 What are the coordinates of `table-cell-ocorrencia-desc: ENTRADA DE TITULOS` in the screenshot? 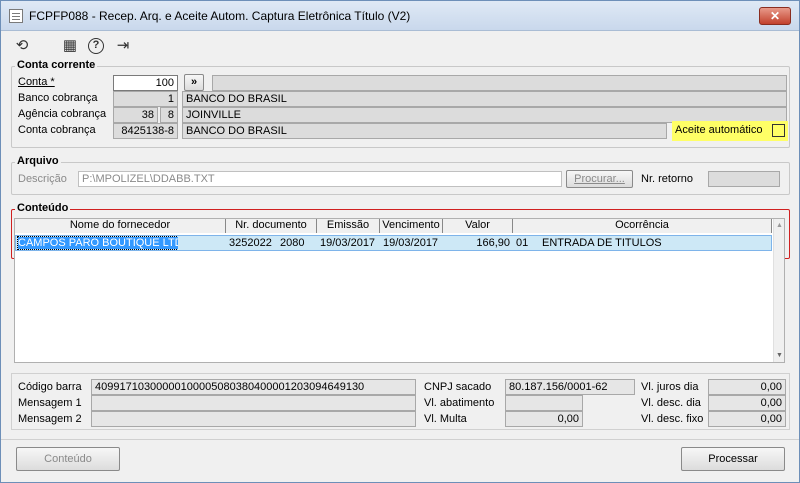 It's located at (654, 243).